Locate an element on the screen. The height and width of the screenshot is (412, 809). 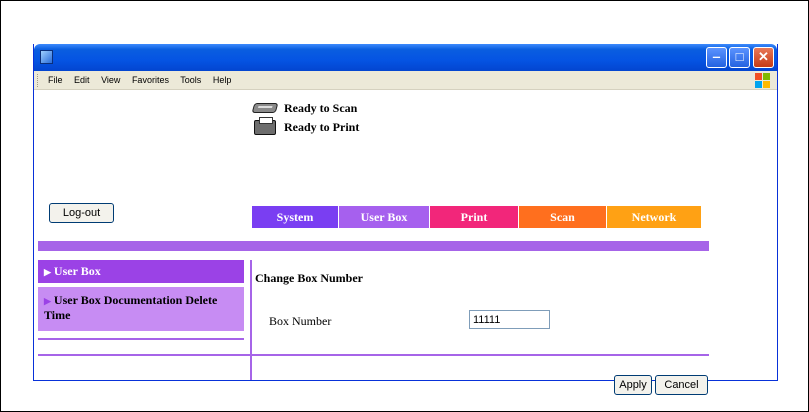
menu-view: View is located at coordinates (110, 80).